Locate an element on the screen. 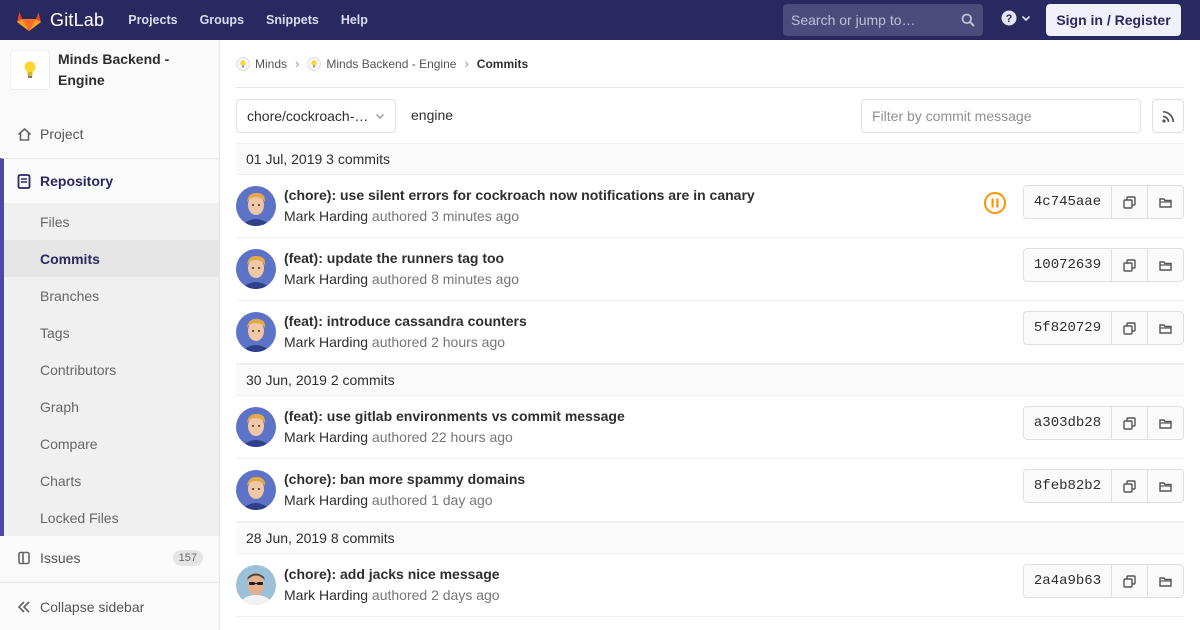 This screenshot has height=630, width=1200. home-icon is located at coordinates (24, 134).